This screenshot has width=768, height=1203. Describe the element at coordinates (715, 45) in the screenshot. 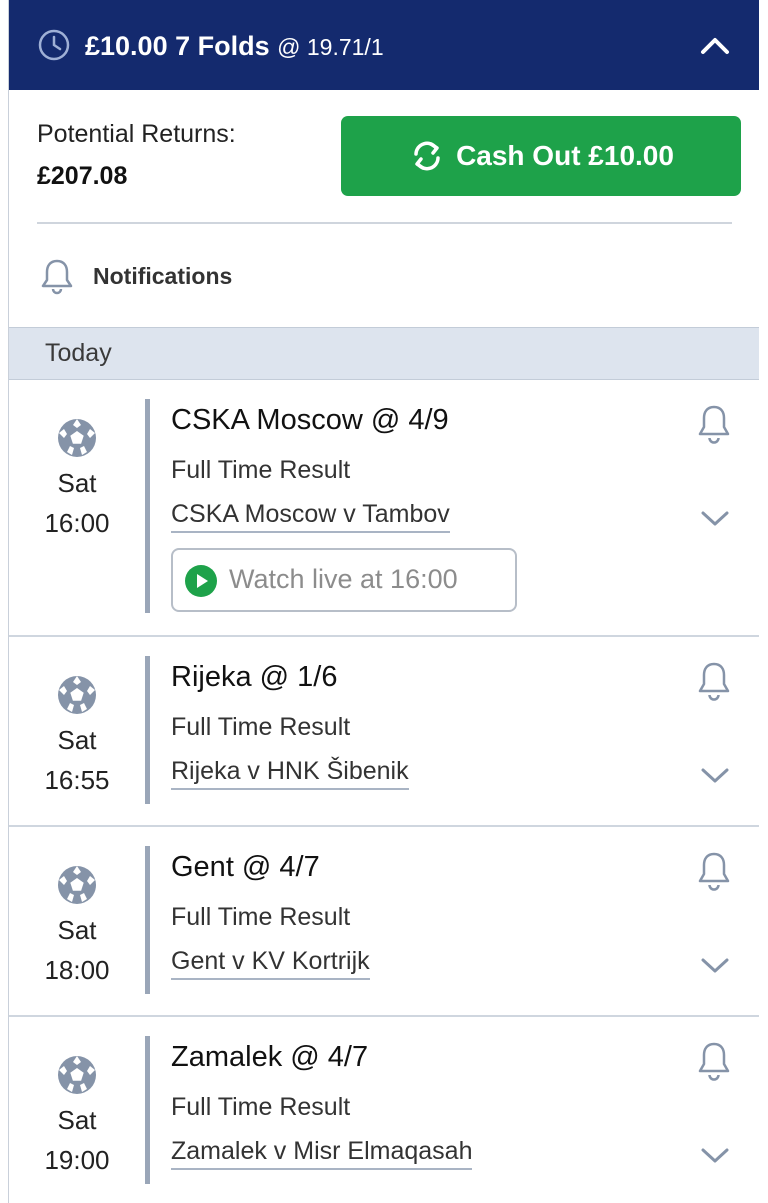

I see `chevron-up-icon` at that location.